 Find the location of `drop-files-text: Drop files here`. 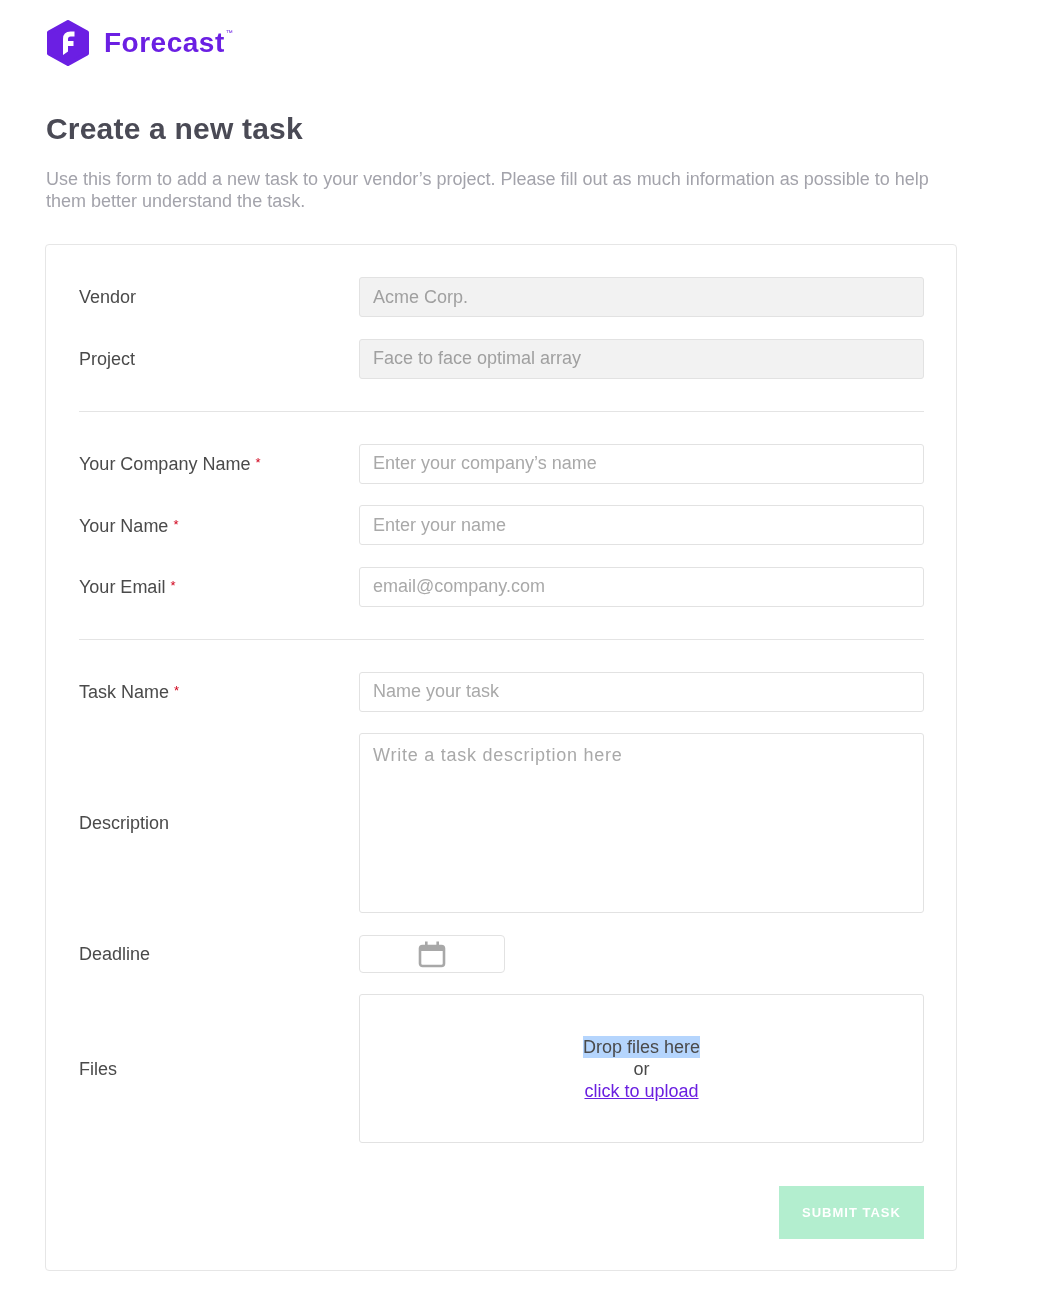

drop-files-text: Drop files here is located at coordinates (641, 1046).